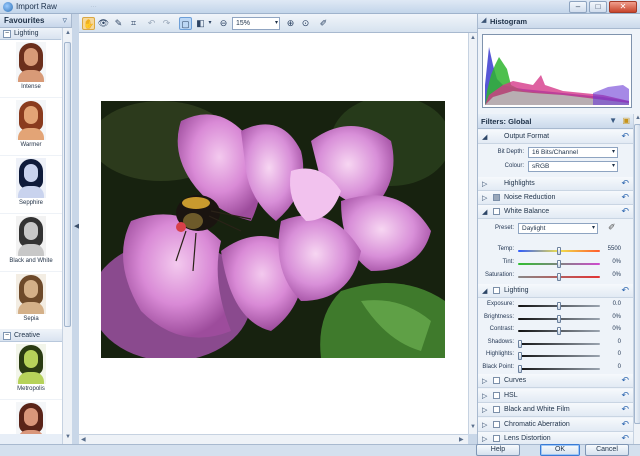 The image size is (640, 456). Describe the element at coordinates (305, 23) in the screenshot. I see `zoom-fit-icon: ⊙` at that location.